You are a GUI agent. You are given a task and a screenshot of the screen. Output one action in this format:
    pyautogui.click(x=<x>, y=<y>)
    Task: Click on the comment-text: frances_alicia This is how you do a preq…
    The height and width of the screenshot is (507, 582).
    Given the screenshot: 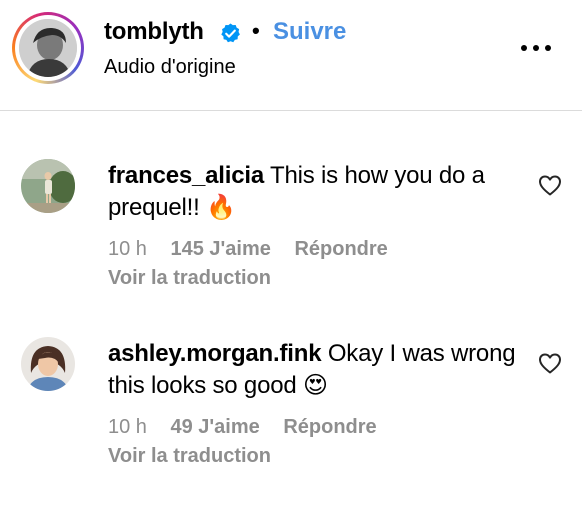 What is the action you would take?
    pyautogui.click(x=313, y=192)
    